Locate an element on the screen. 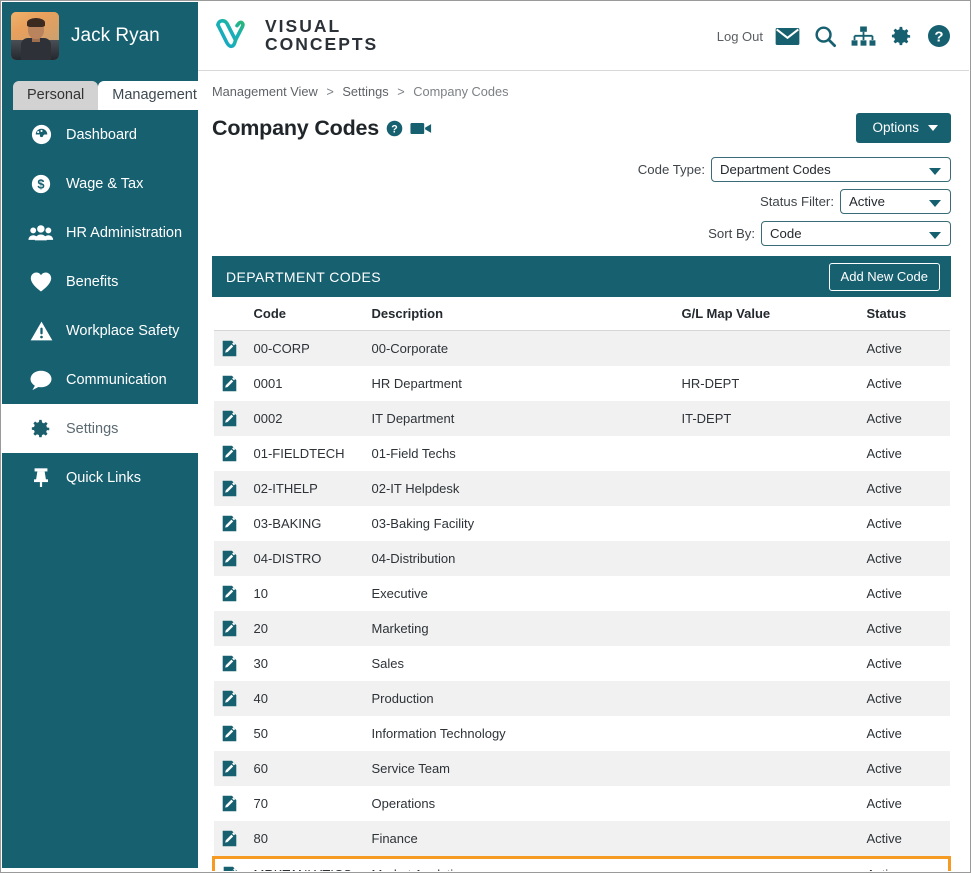 This screenshot has width=971, height=873. brand-logo: VISUAL CONCEPTS is located at coordinates (295, 36).